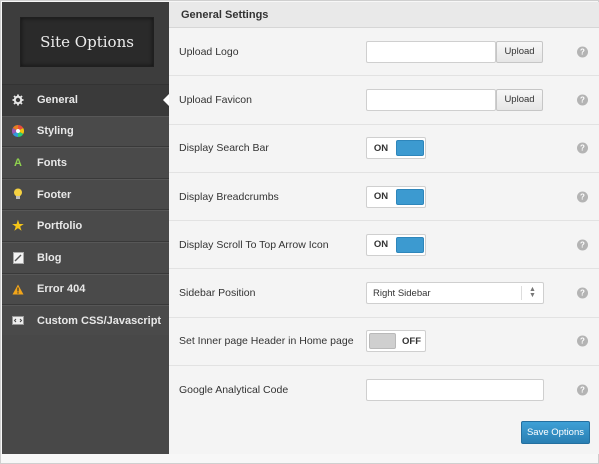  I want to click on sidebar-item-label: Portfolio, so click(60, 226).